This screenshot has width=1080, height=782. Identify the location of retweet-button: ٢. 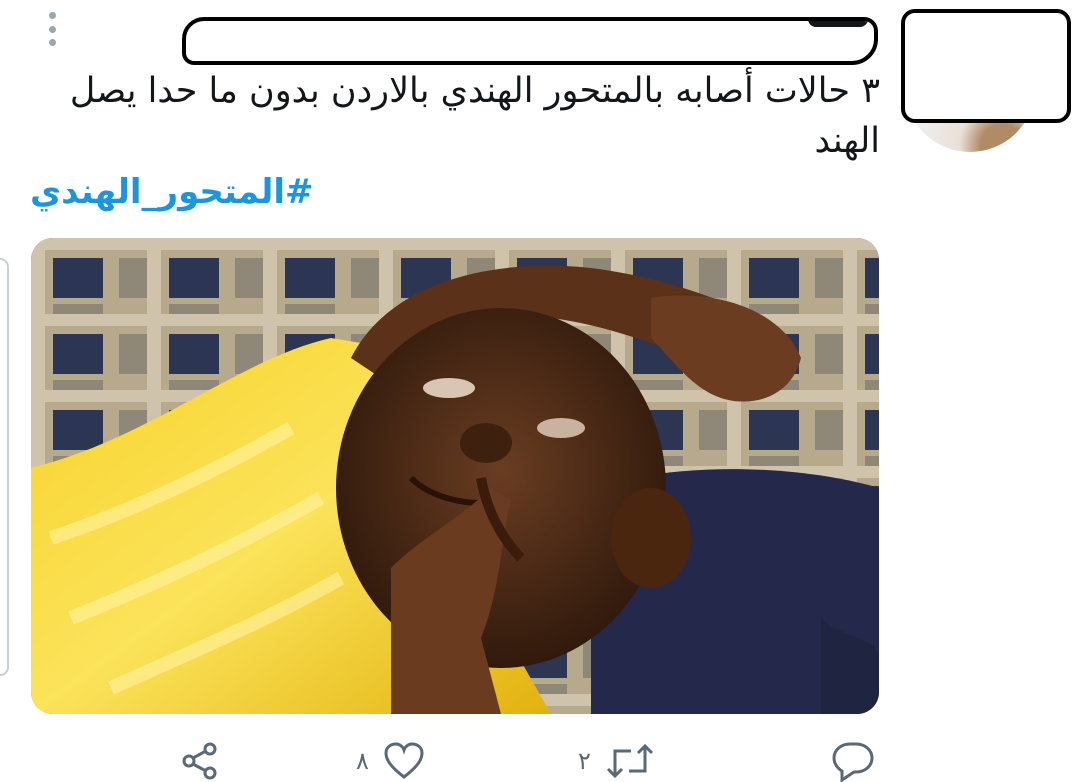
(616, 761).